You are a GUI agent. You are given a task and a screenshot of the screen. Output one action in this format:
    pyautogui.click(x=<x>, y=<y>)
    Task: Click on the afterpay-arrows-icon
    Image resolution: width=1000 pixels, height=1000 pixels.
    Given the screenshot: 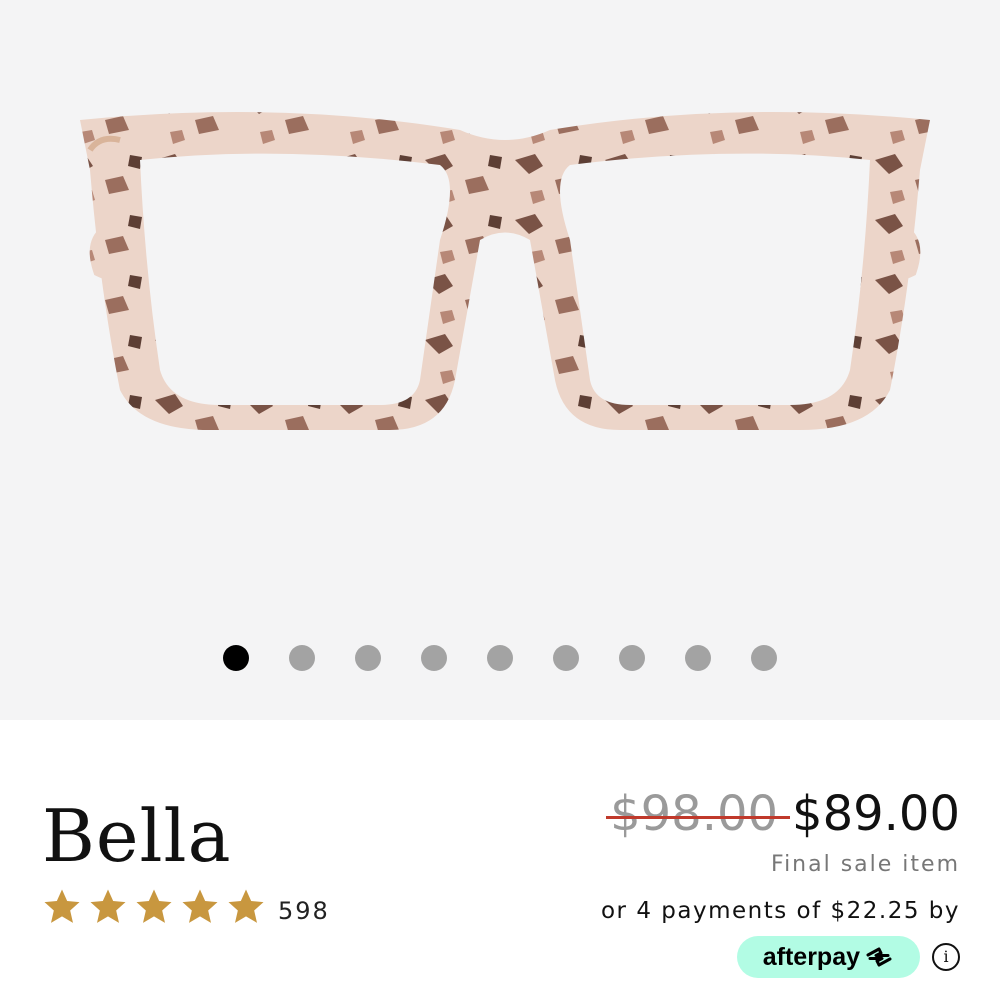 What is the action you would take?
    pyautogui.click(x=879, y=957)
    